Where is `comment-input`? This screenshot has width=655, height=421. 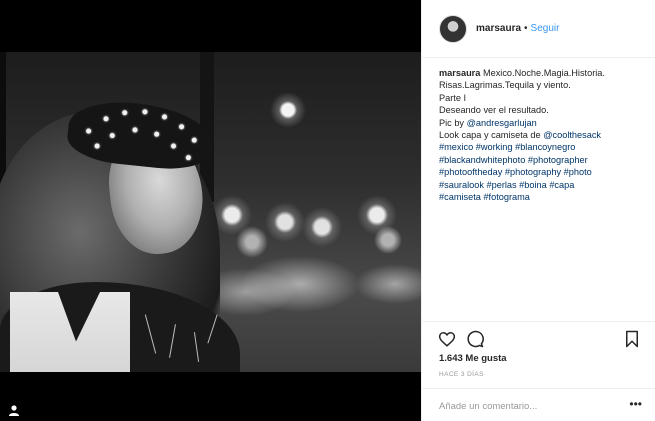
comment-input is located at coordinates (529, 406).